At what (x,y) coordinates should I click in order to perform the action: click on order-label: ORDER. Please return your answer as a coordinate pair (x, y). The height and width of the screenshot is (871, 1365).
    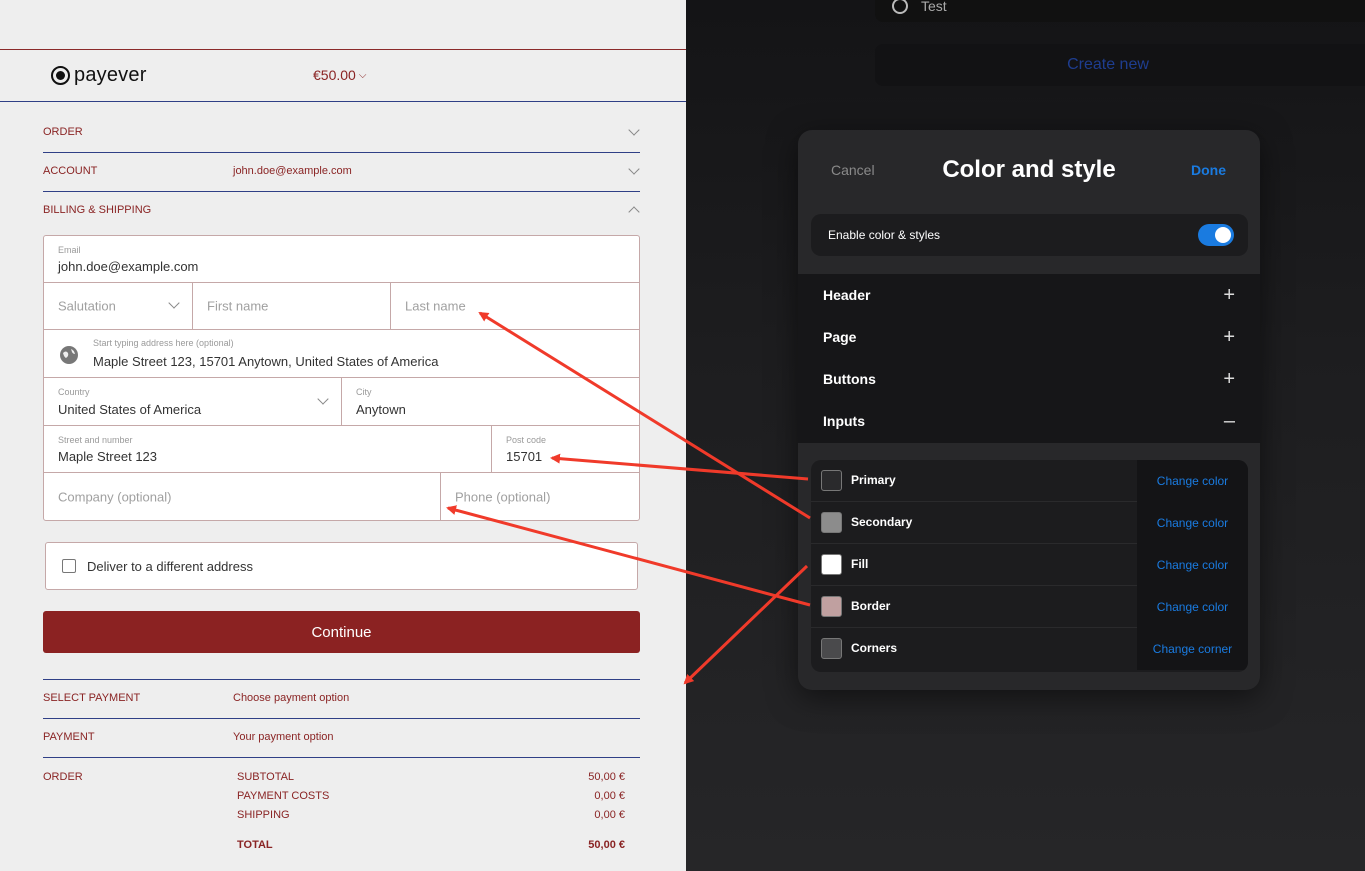
    Looking at the image, I should click on (63, 132).